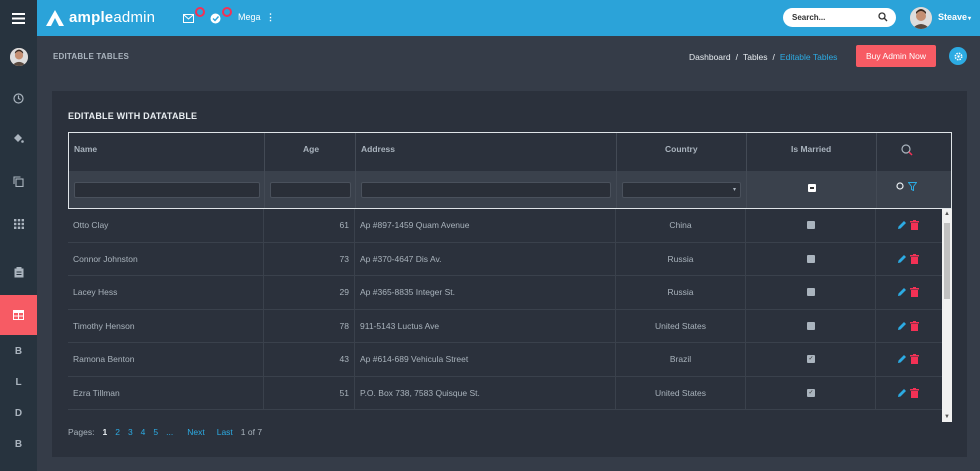 This screenshot has width=980, height=471. I want to click on table-icon, so click(18, 315).